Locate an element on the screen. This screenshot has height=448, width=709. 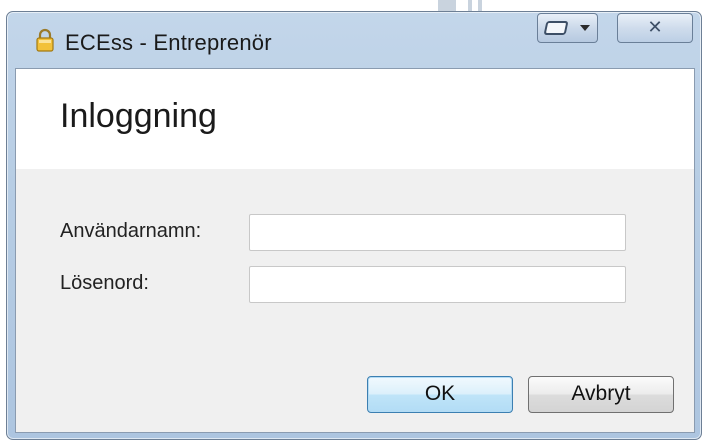
close-icon: ✕ is located at coordinates (655, 27).